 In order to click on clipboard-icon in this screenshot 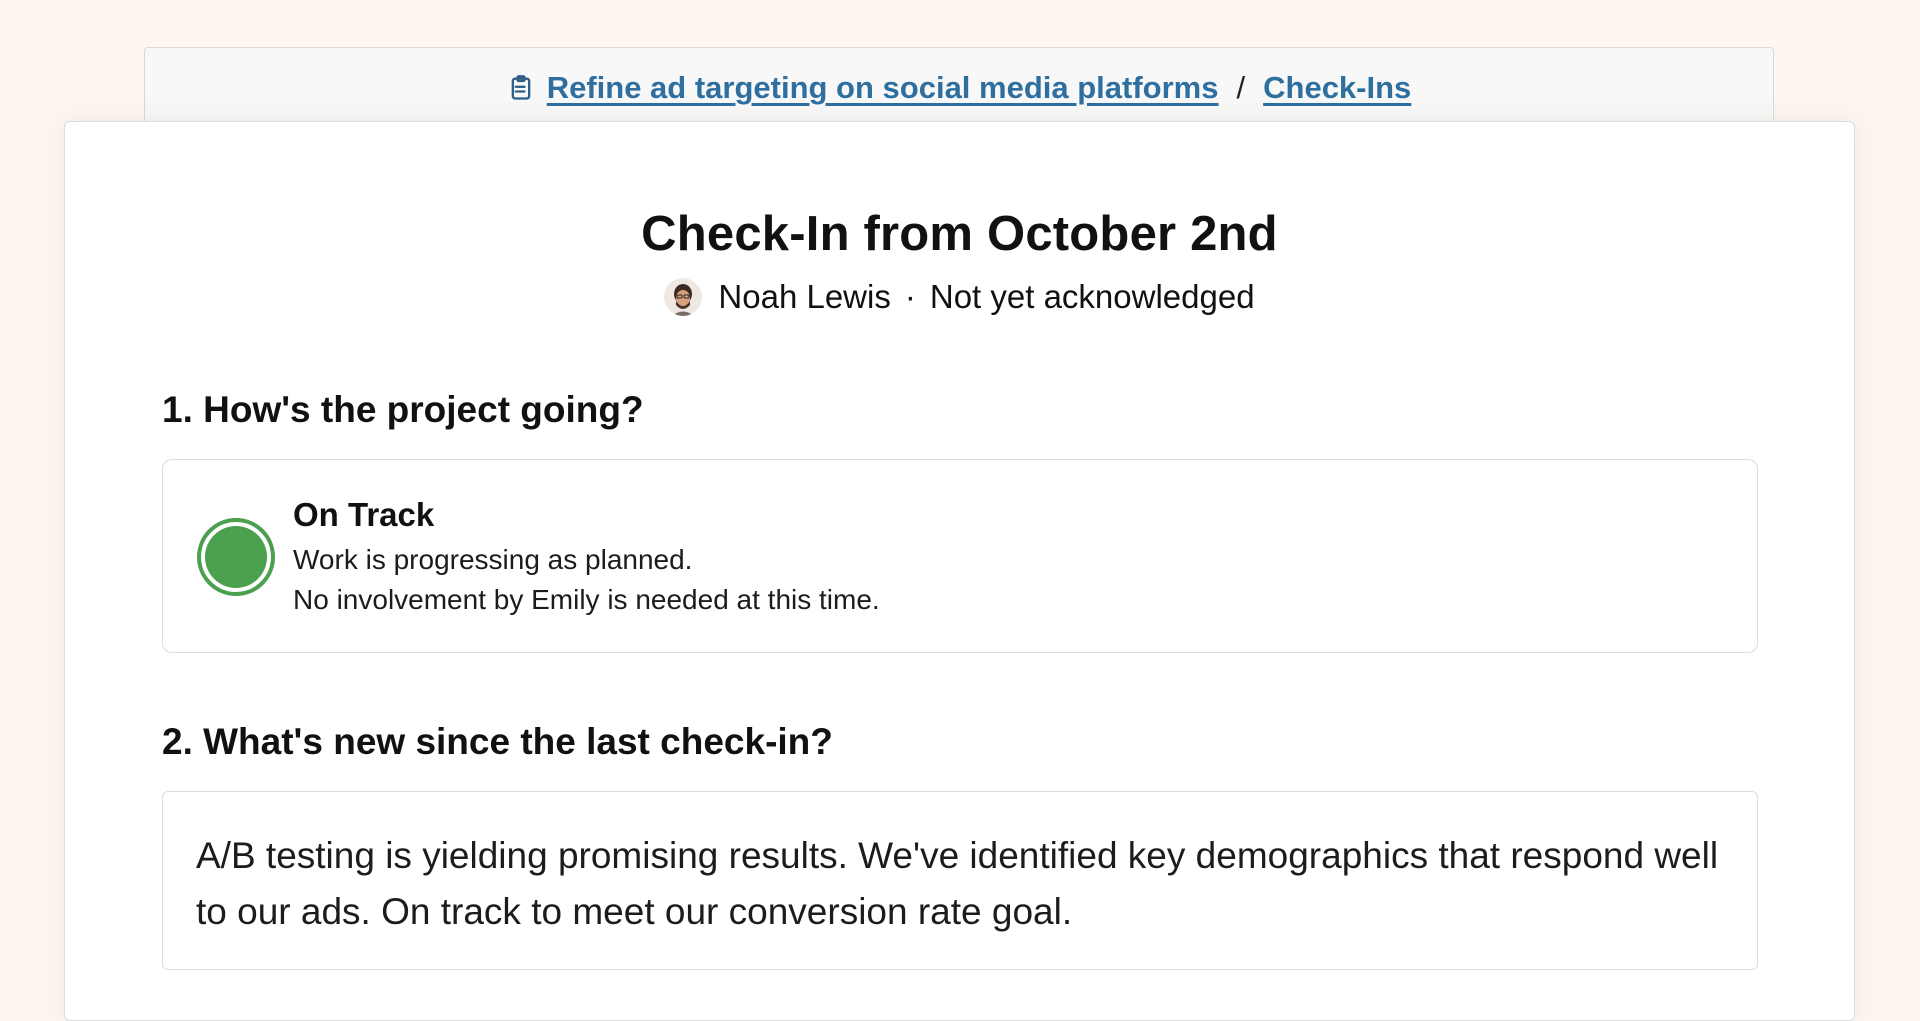, I will do `click(521, 88)`.